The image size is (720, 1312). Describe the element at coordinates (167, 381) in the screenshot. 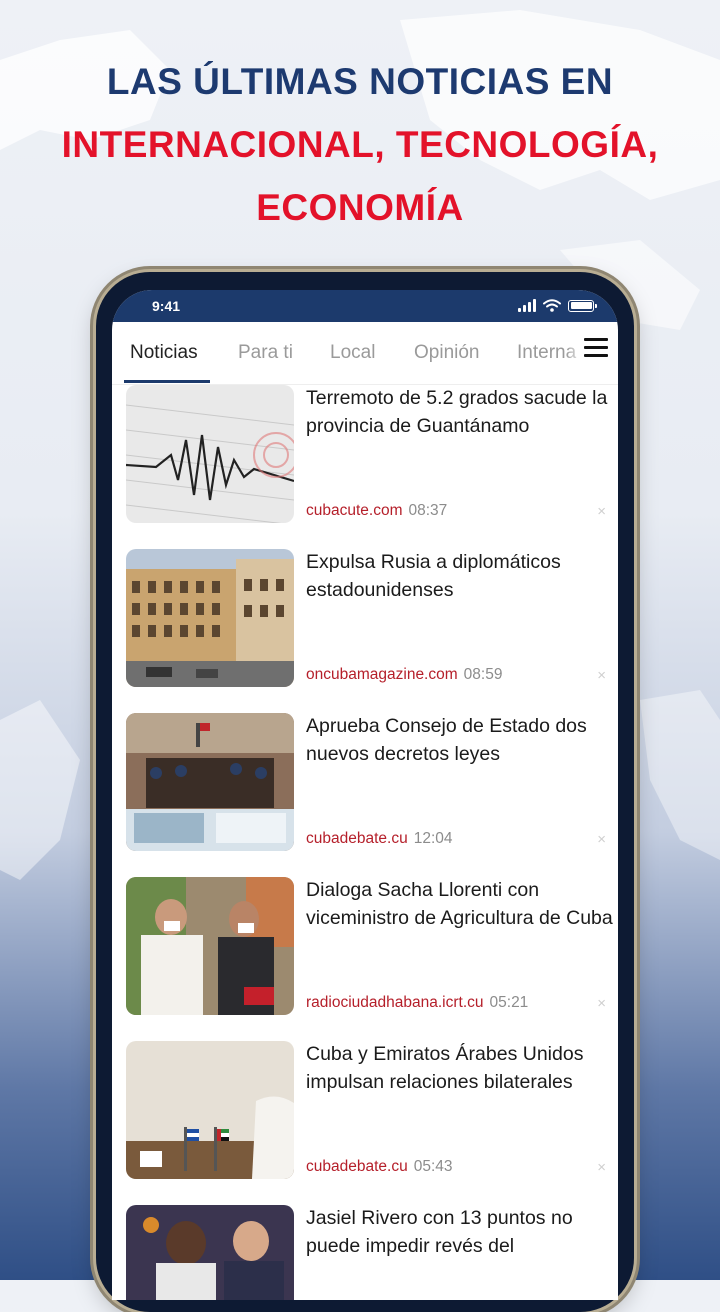

I see `active-tab-indicator` at that location.